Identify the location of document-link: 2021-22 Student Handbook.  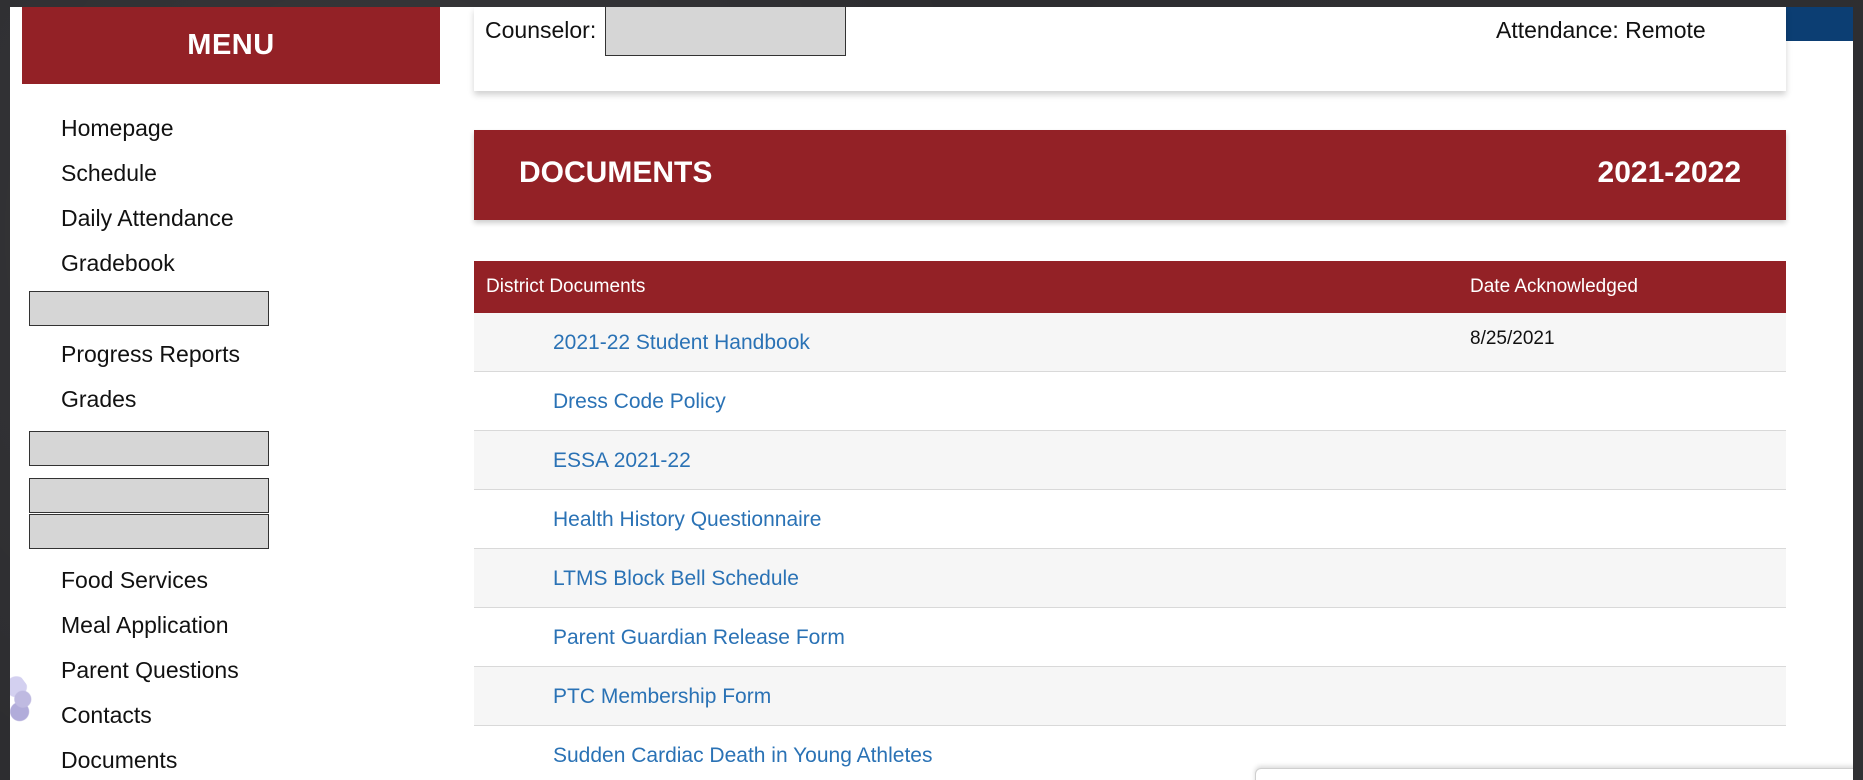
(681, 343).